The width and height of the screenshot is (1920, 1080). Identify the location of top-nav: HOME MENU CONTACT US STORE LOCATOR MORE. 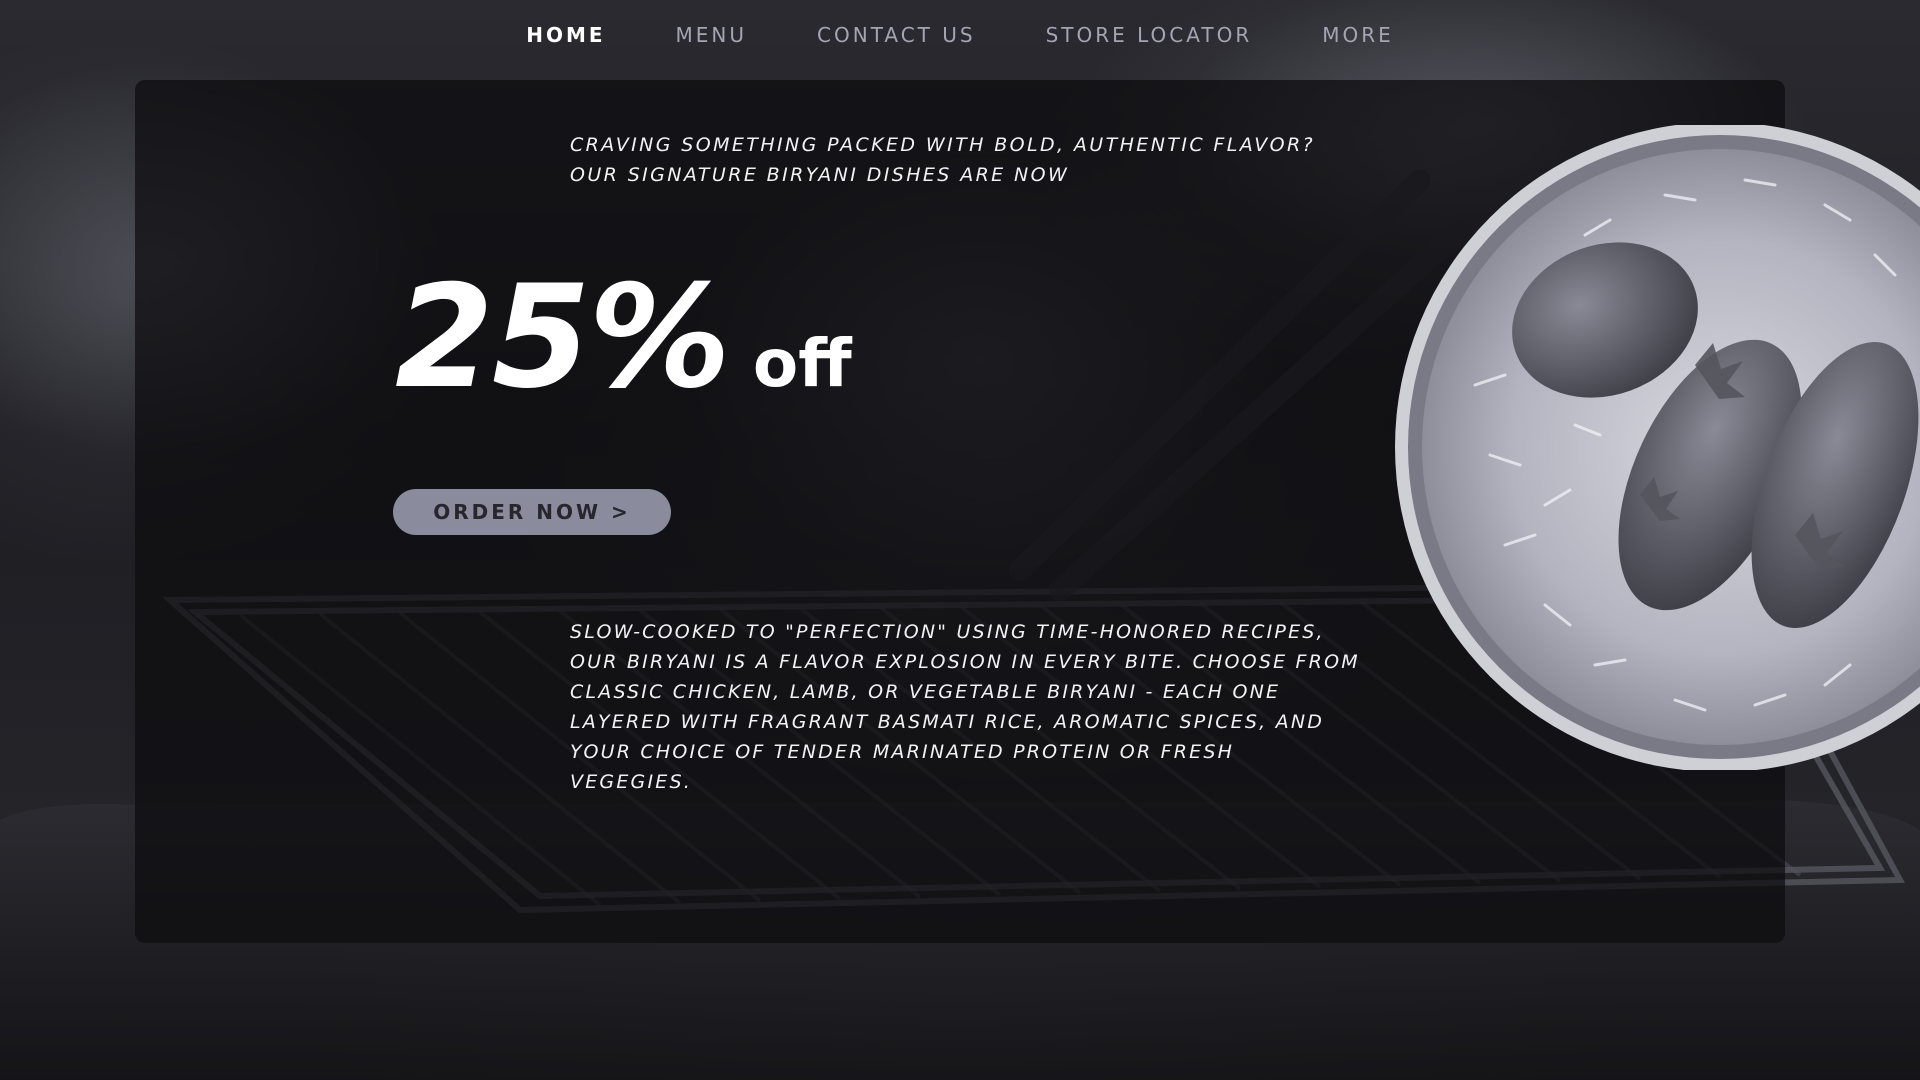
(960, 35).